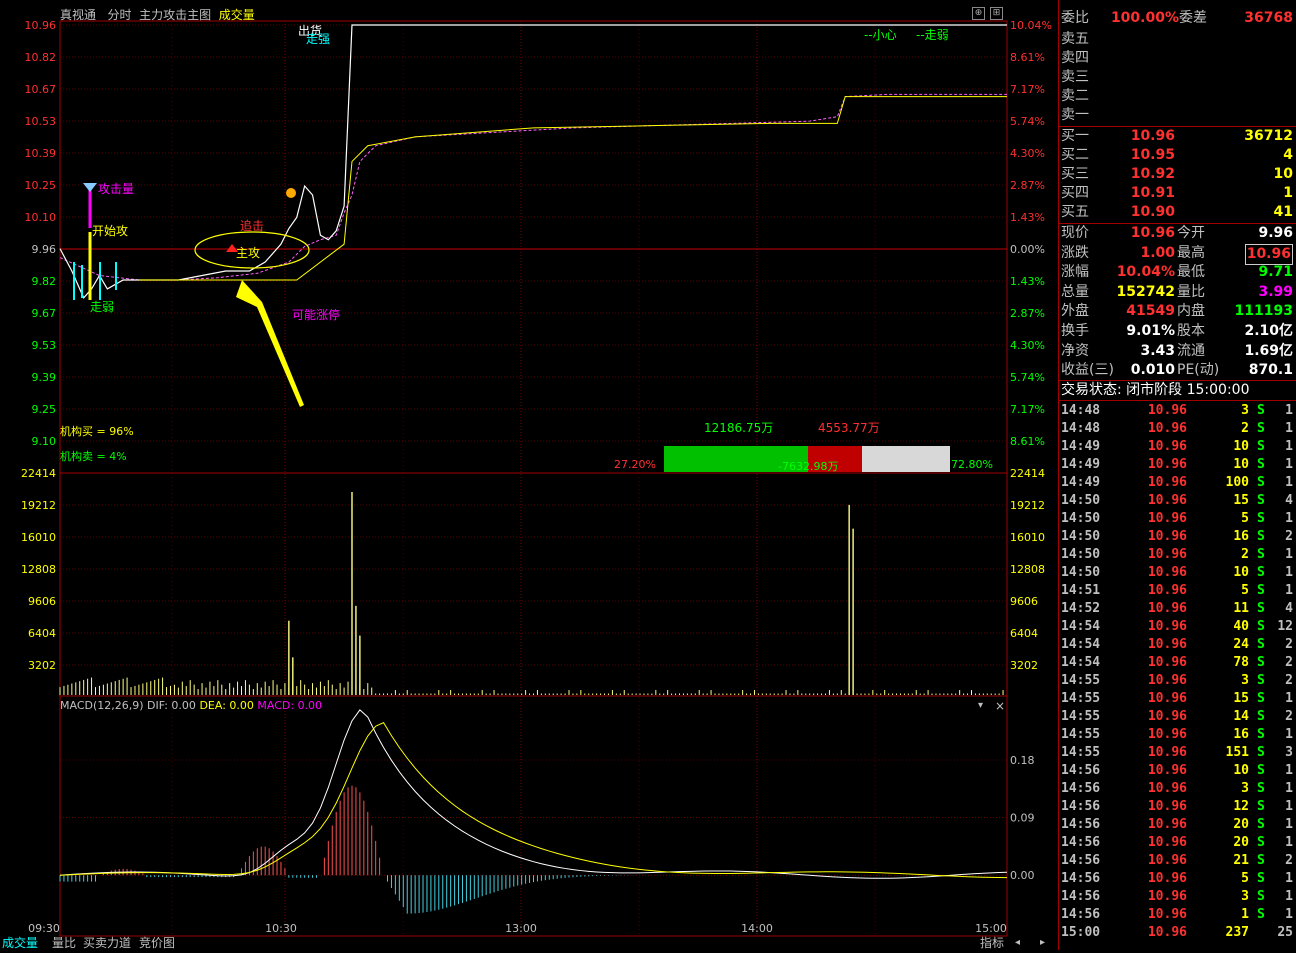  What do you see at coordinates (932, 35) in the screenshot?
I see `legend-weak: --走弱` at bounding box center [932, 35].